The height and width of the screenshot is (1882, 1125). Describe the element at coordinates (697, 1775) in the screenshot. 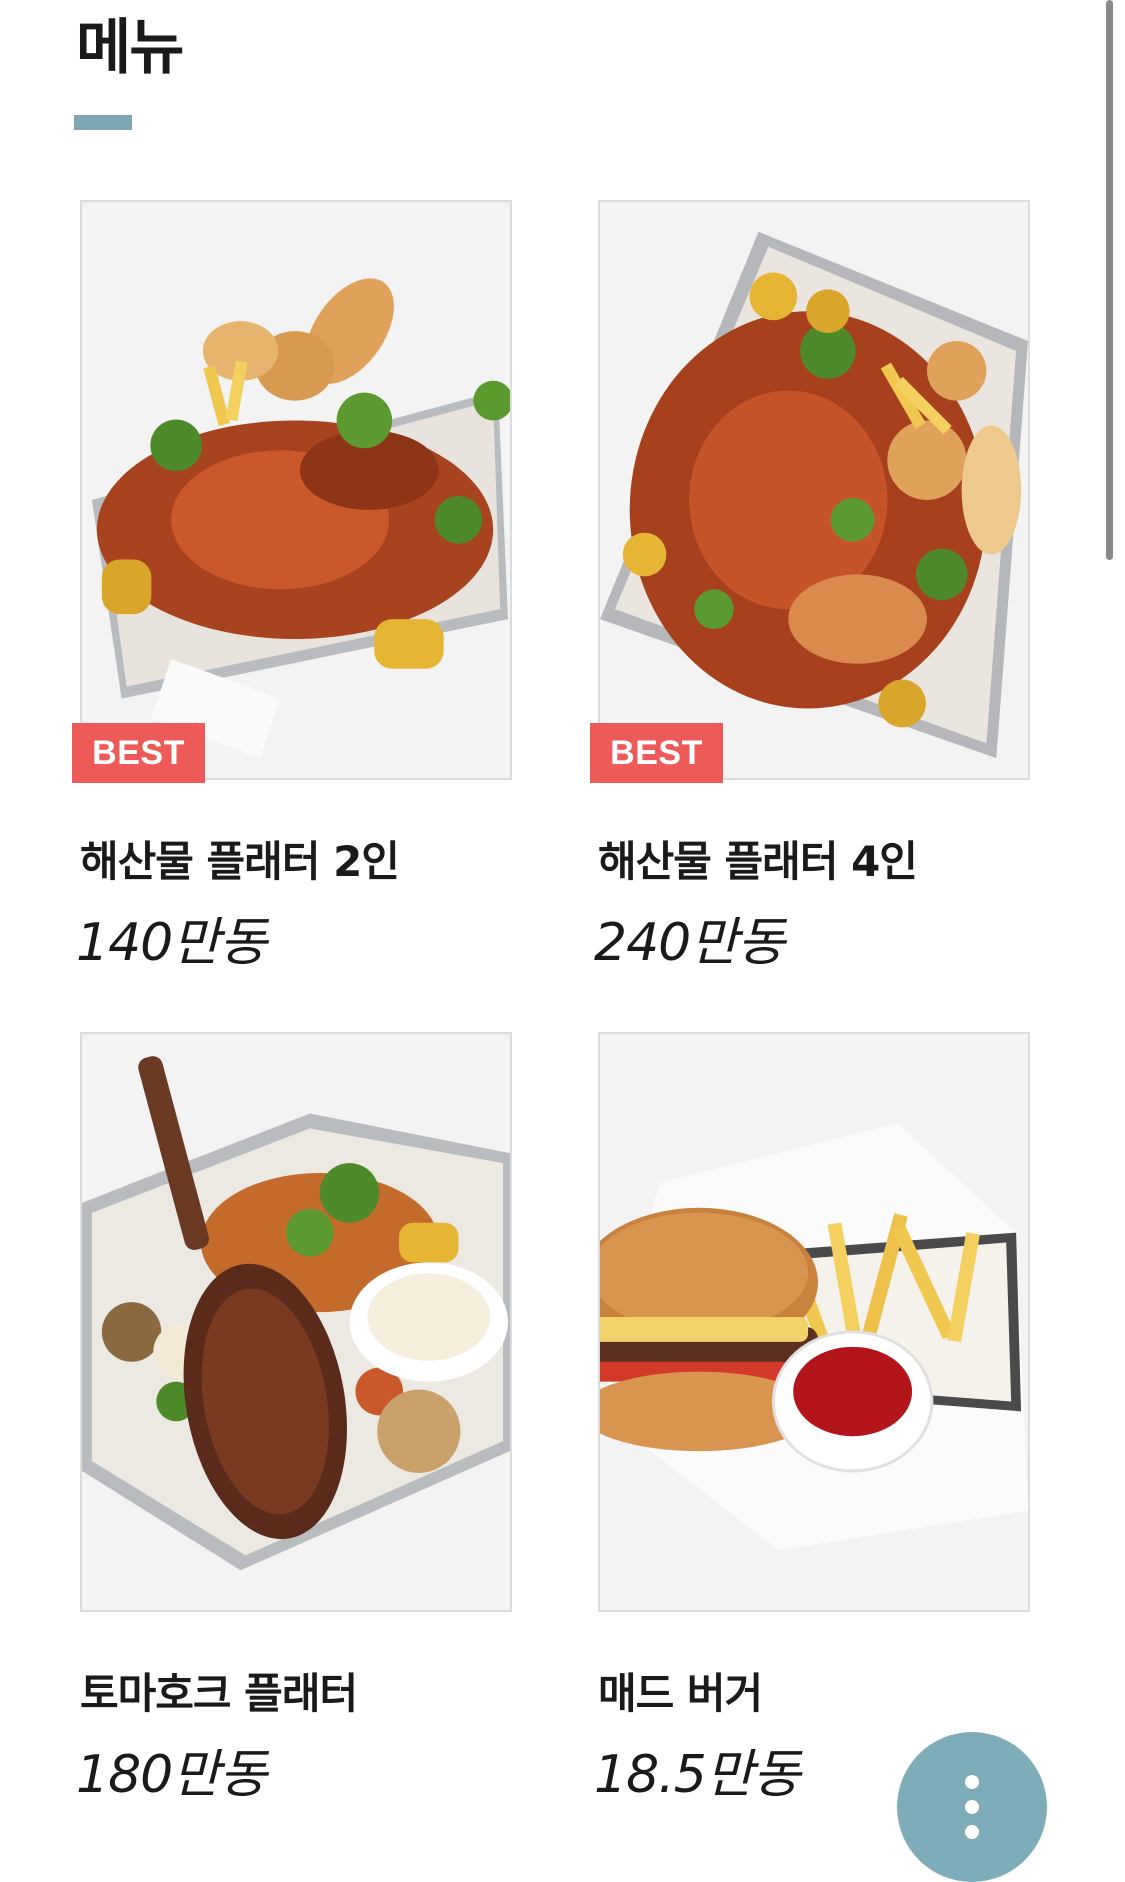

I see `menu-item-price: 18.5만동` at that location.